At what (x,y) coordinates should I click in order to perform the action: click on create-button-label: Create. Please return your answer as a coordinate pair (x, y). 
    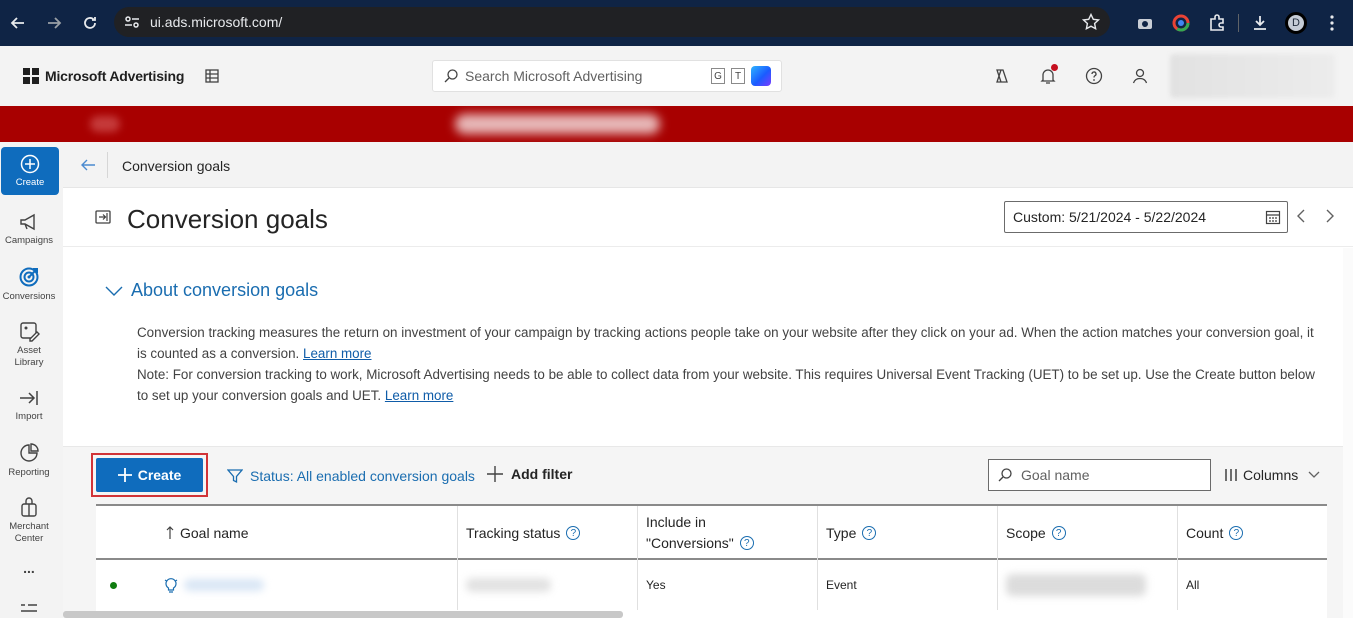
    Looking at the image, I should click on (159, 475).